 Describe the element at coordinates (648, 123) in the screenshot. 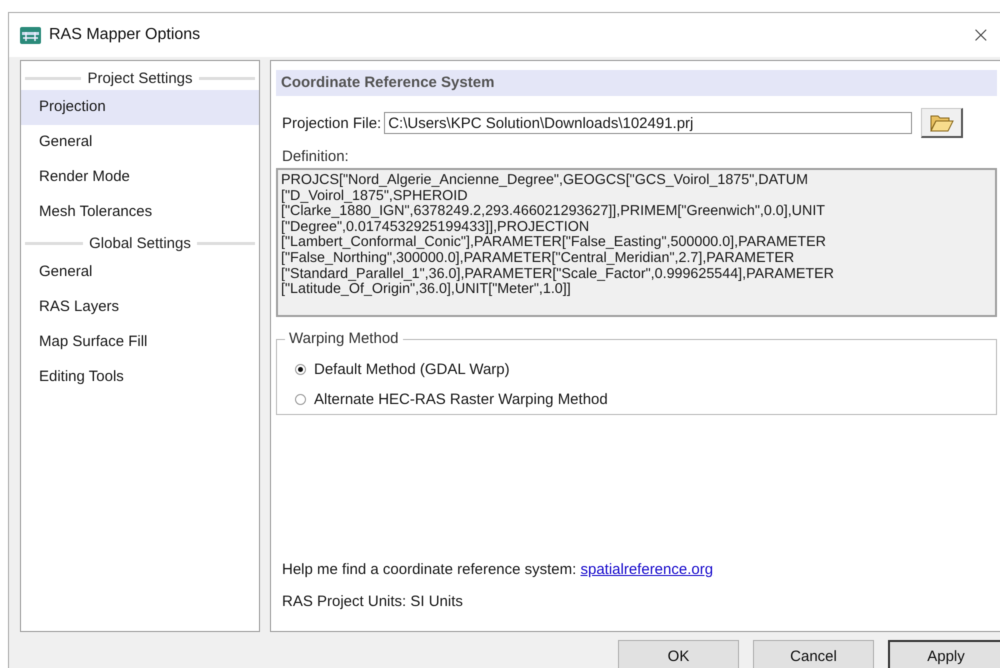

I see `projection-file-field: C:\Users\KPC Solution\Downloads\102491.prj` at that location.